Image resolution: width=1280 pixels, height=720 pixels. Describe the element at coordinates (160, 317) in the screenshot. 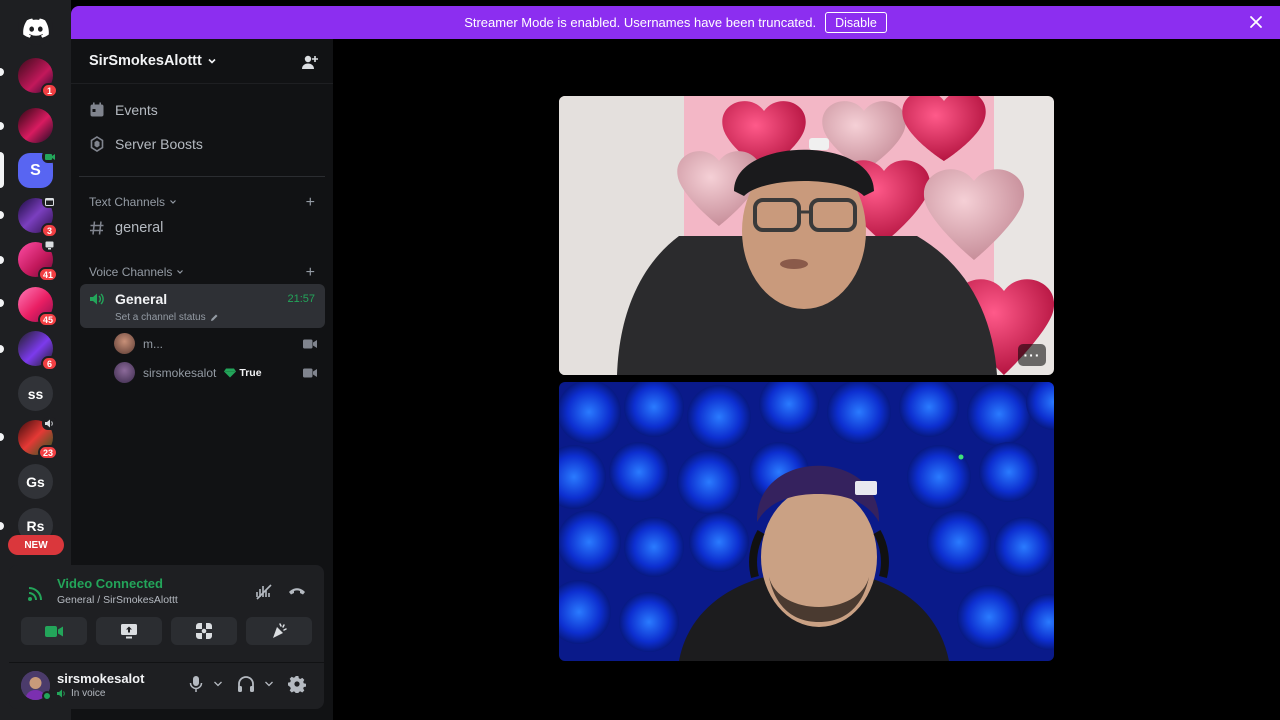

I see `status-placeholder: Set a channel status` at that location.